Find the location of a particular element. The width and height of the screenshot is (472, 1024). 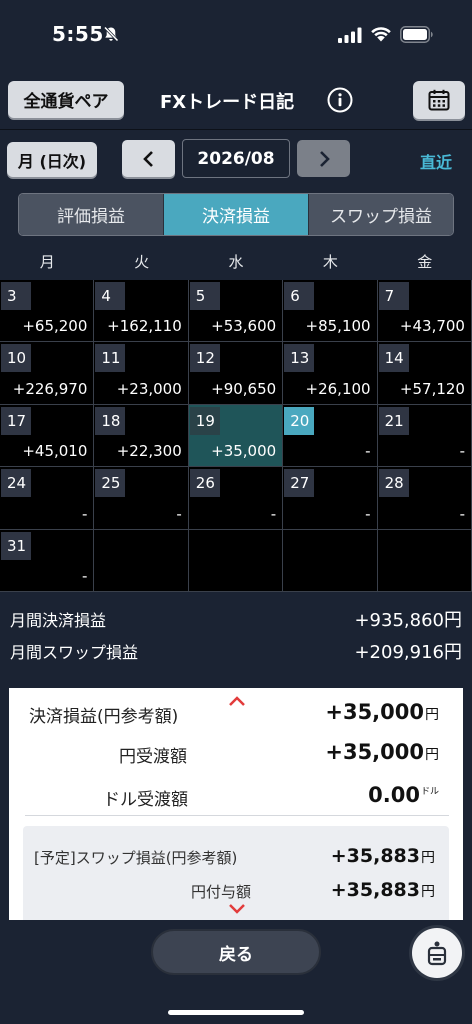

yen-grant-amount: +35,883円 is located at coordinates (382, 890).